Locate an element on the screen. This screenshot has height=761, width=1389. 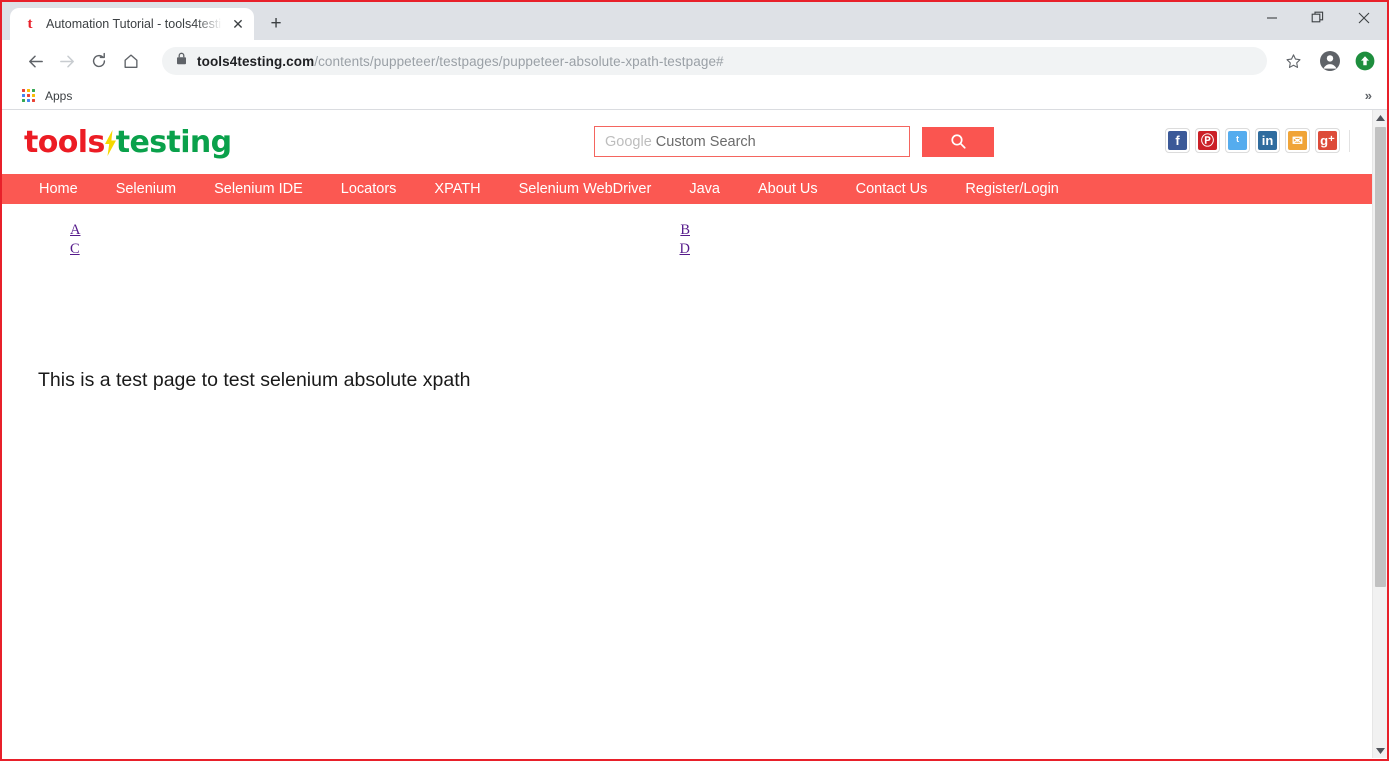
social-twitter-icon: ᵗ is located at coordinates (1237, 140).